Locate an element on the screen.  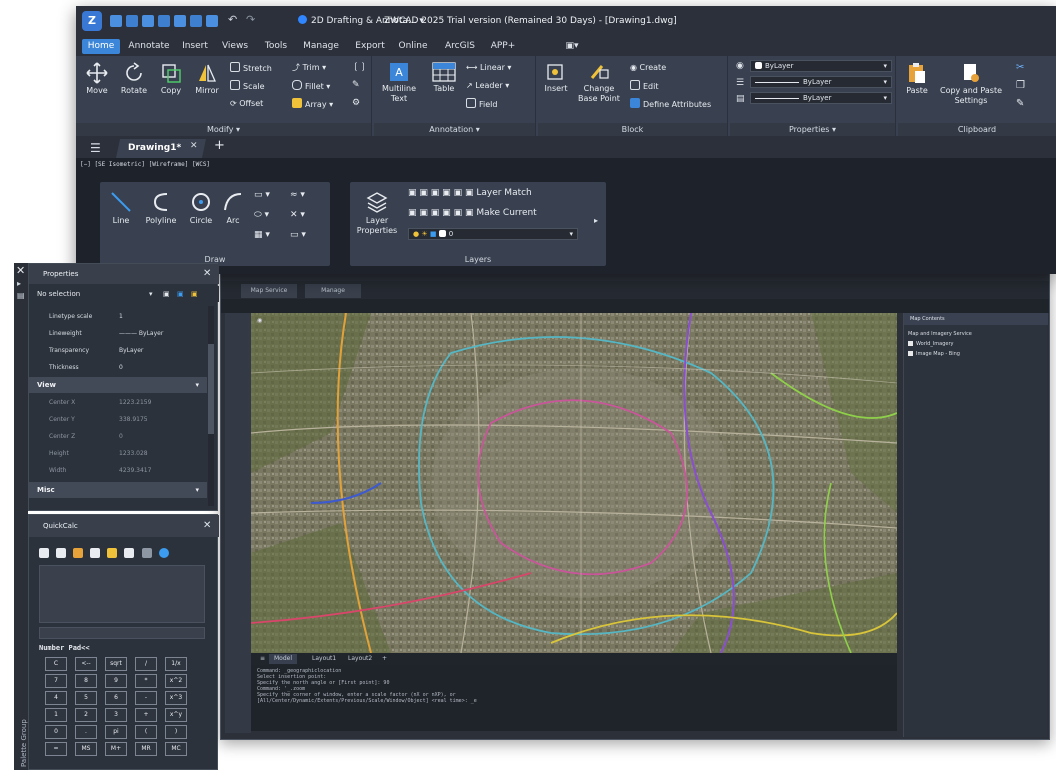
calc-input-field is located at coordinates (122, 633).